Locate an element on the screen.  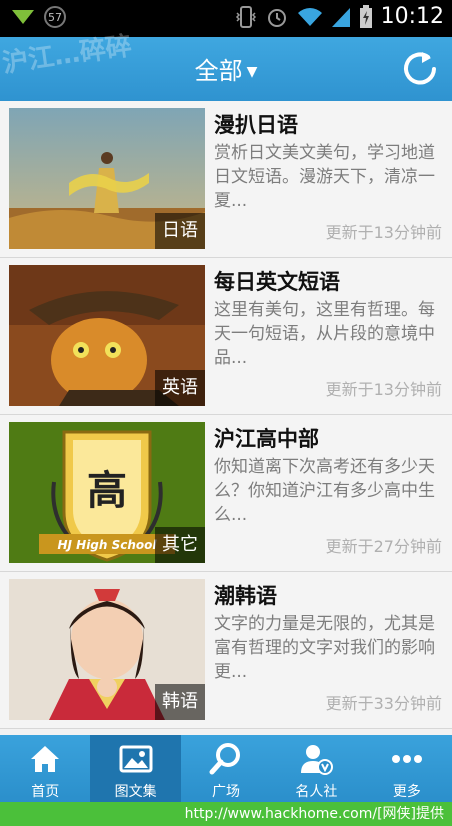
clock: 10:12 is located at coordinates (412, 16).